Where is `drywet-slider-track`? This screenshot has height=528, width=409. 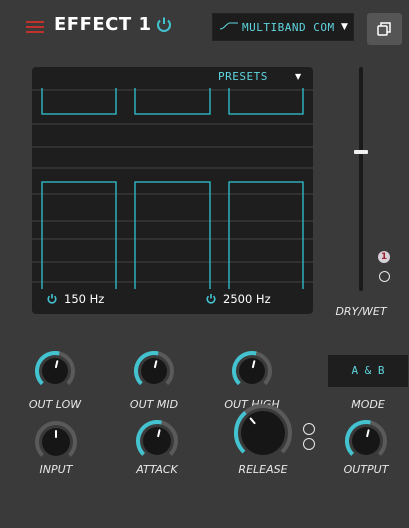
drywet-slider-track is located at coordinates (361, 179).